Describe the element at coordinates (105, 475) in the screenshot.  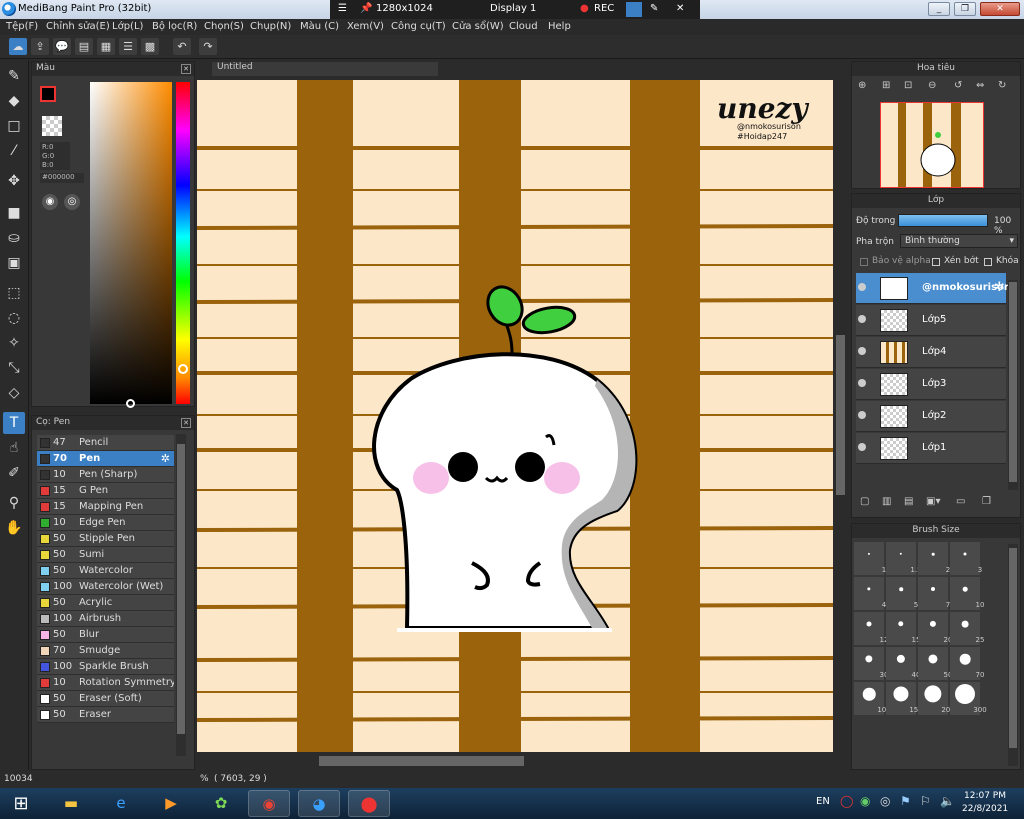
I see `brush-item: 10 Pen (Sharp)` at that location.